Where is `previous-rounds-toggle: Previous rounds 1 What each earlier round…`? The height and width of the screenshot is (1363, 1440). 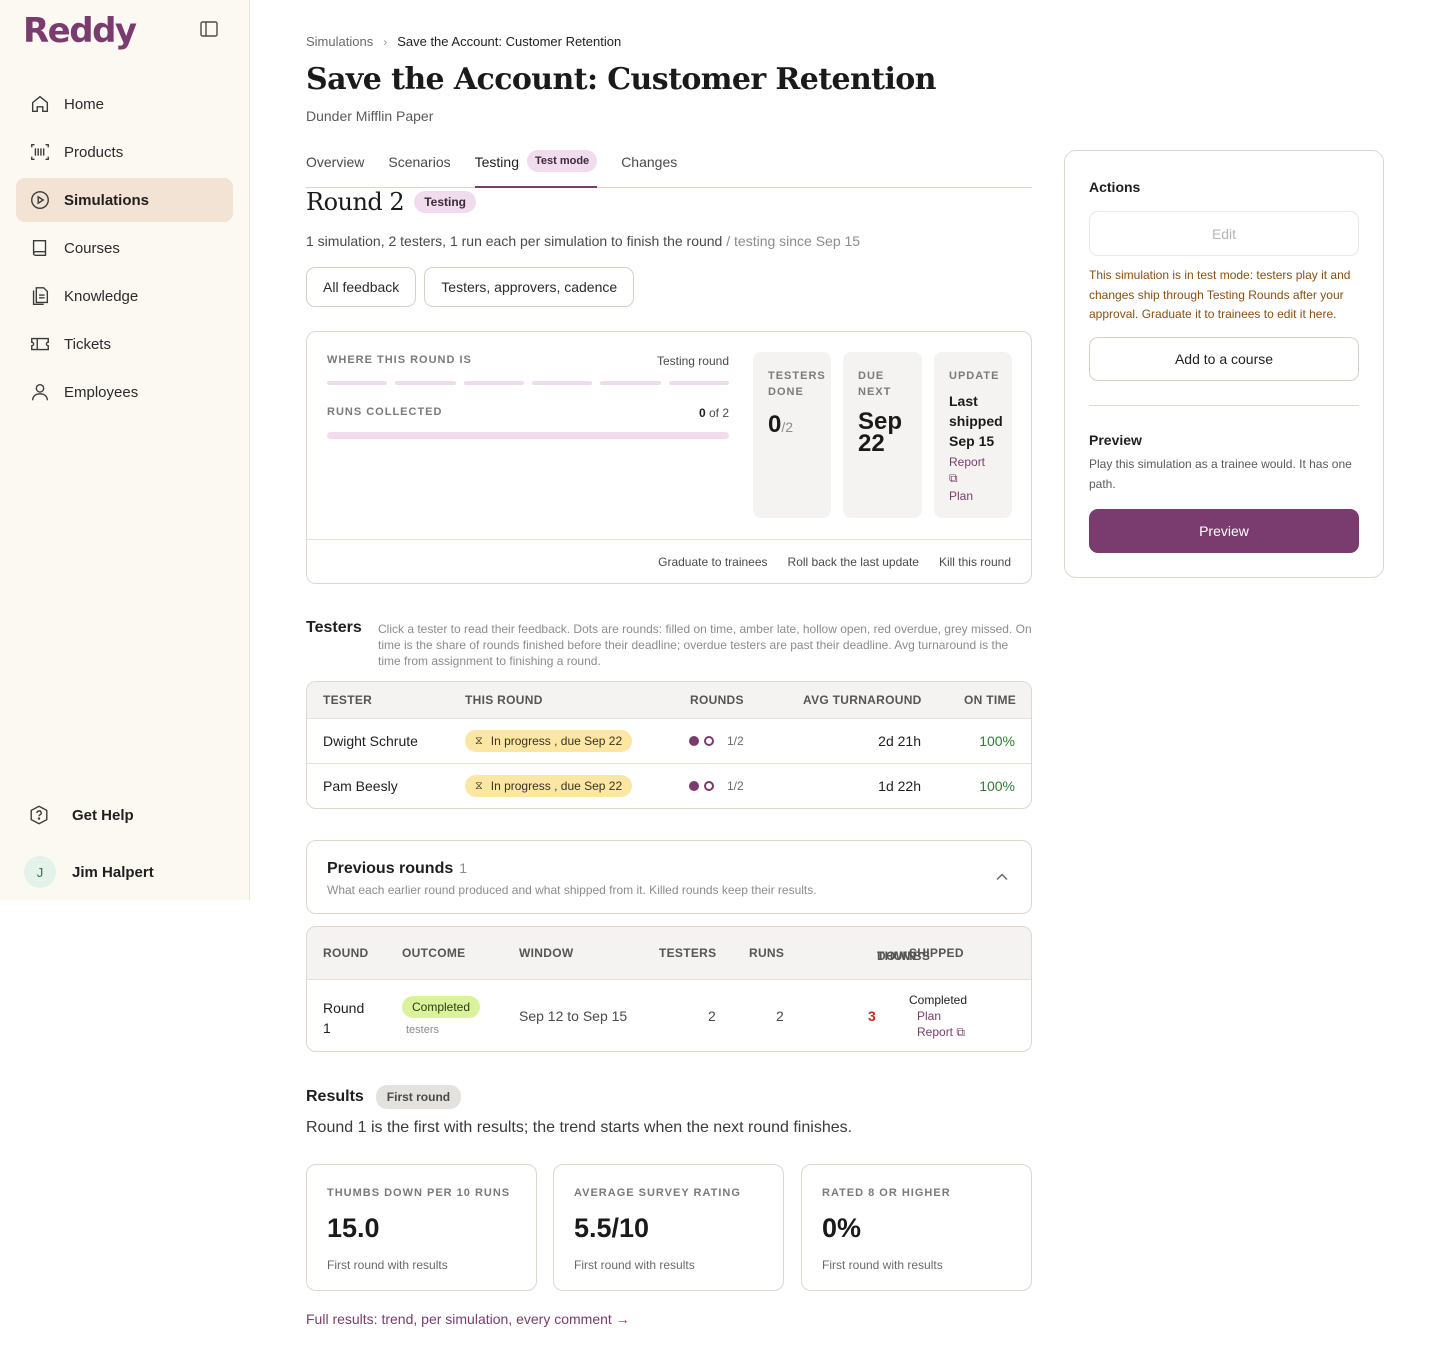 previous-rounds-toggle: Previous rounds 1 What each earlier round… is located at coordinates (669, 877).